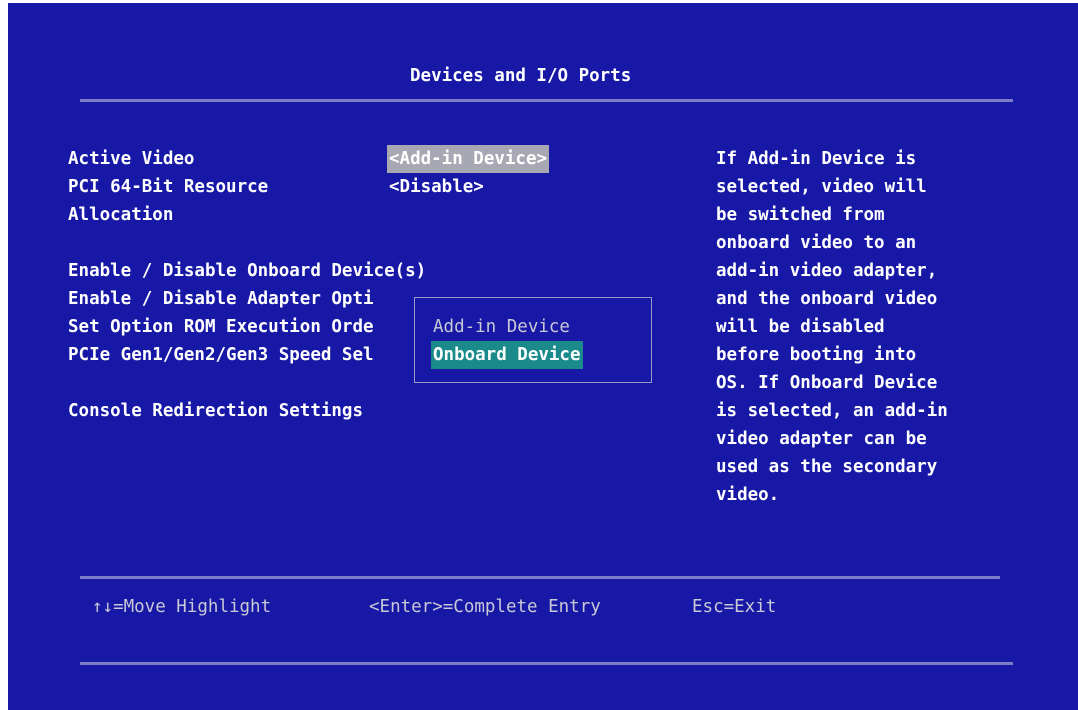 The height and width of the screenshot is (710, 1078). I want to click on menu-console-redirection: Console Redirection Settings, so click(215, 411).